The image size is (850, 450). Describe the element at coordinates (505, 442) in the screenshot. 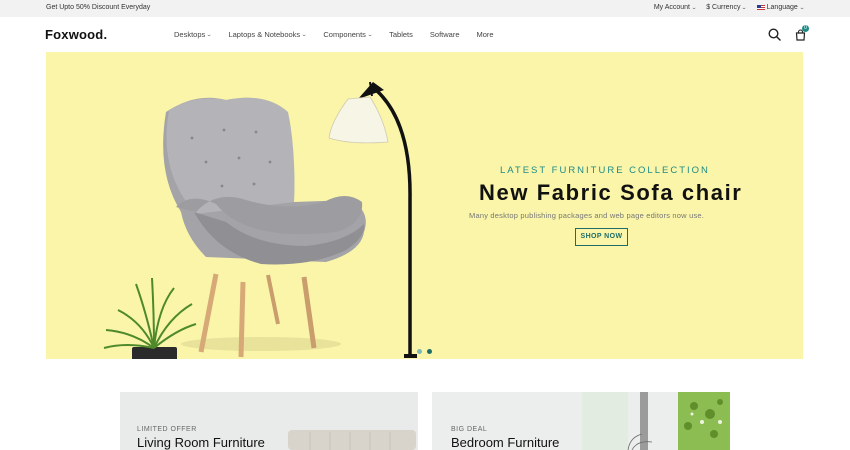

I see `banner-title: Bedroom Furniture` at that location.